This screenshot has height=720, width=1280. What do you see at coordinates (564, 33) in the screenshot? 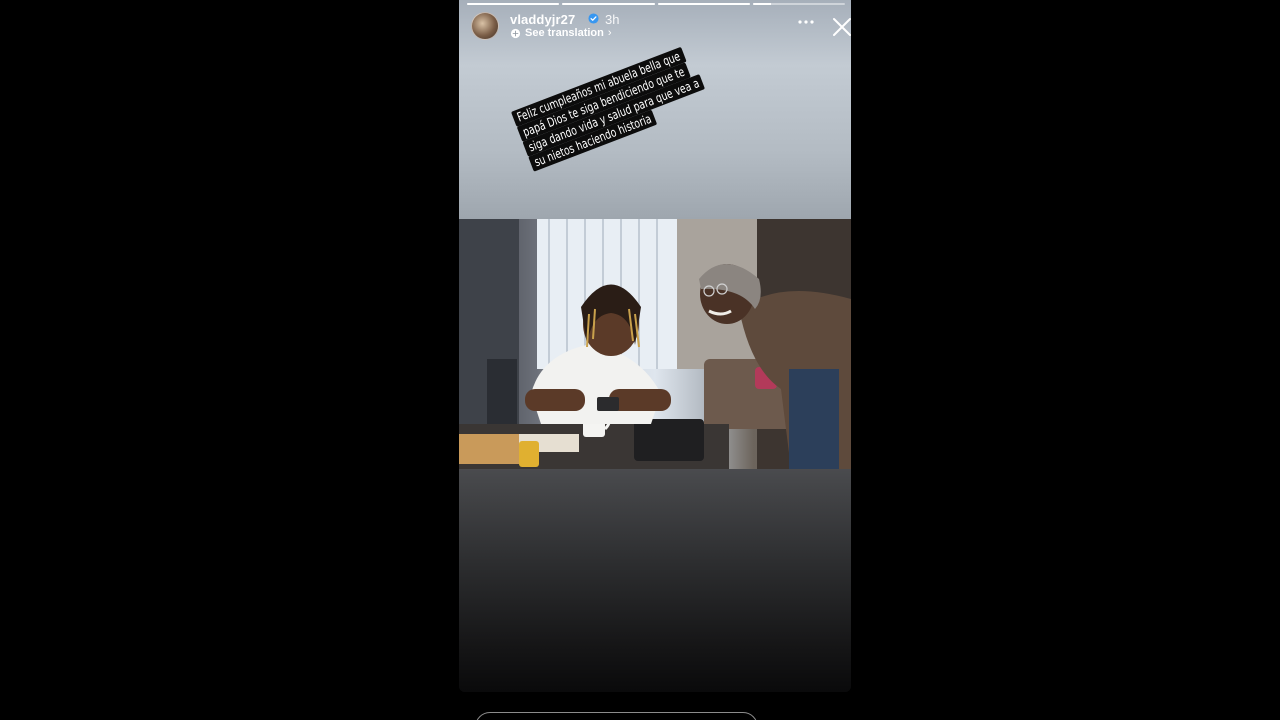
I see `see-translation-label: See translation` at bounding box center [564, 33].